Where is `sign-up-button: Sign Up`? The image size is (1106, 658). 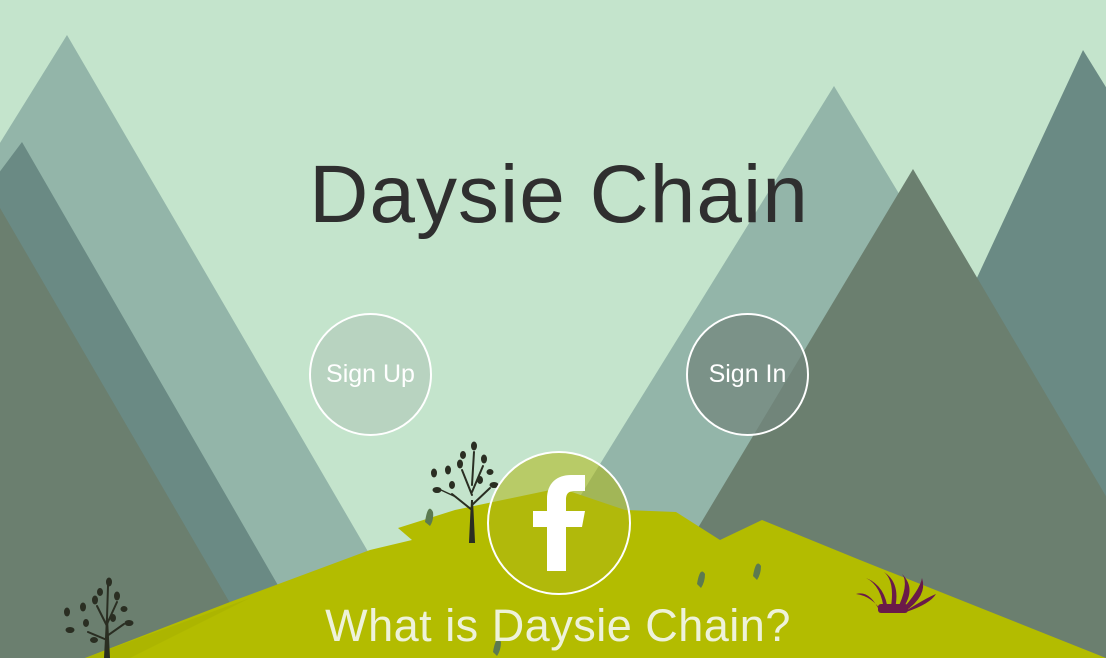
sign-up-button: Sign Up is located at coordinates (370, 374).